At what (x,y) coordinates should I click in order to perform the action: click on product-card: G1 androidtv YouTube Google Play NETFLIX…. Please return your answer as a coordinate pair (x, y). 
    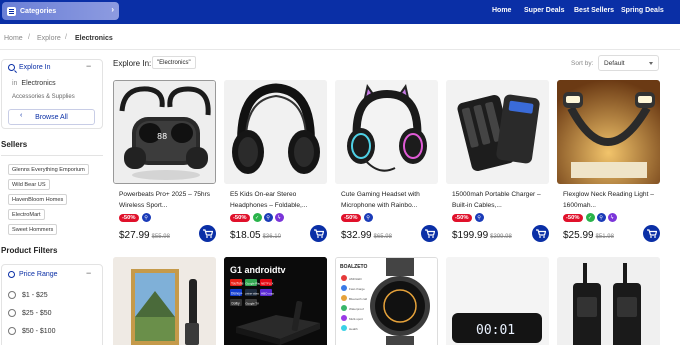
    Looking at the image, I should click on (275, 301).